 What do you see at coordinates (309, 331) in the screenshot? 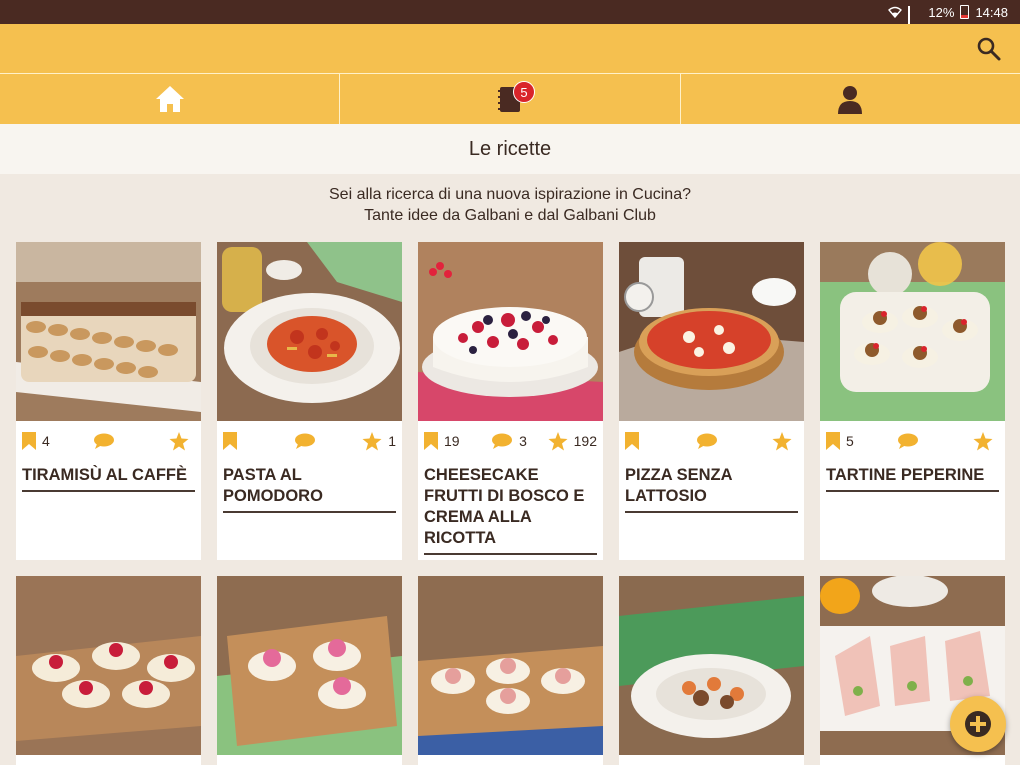
I see `recipe-image-pasta` at bounding box center [309, 331].